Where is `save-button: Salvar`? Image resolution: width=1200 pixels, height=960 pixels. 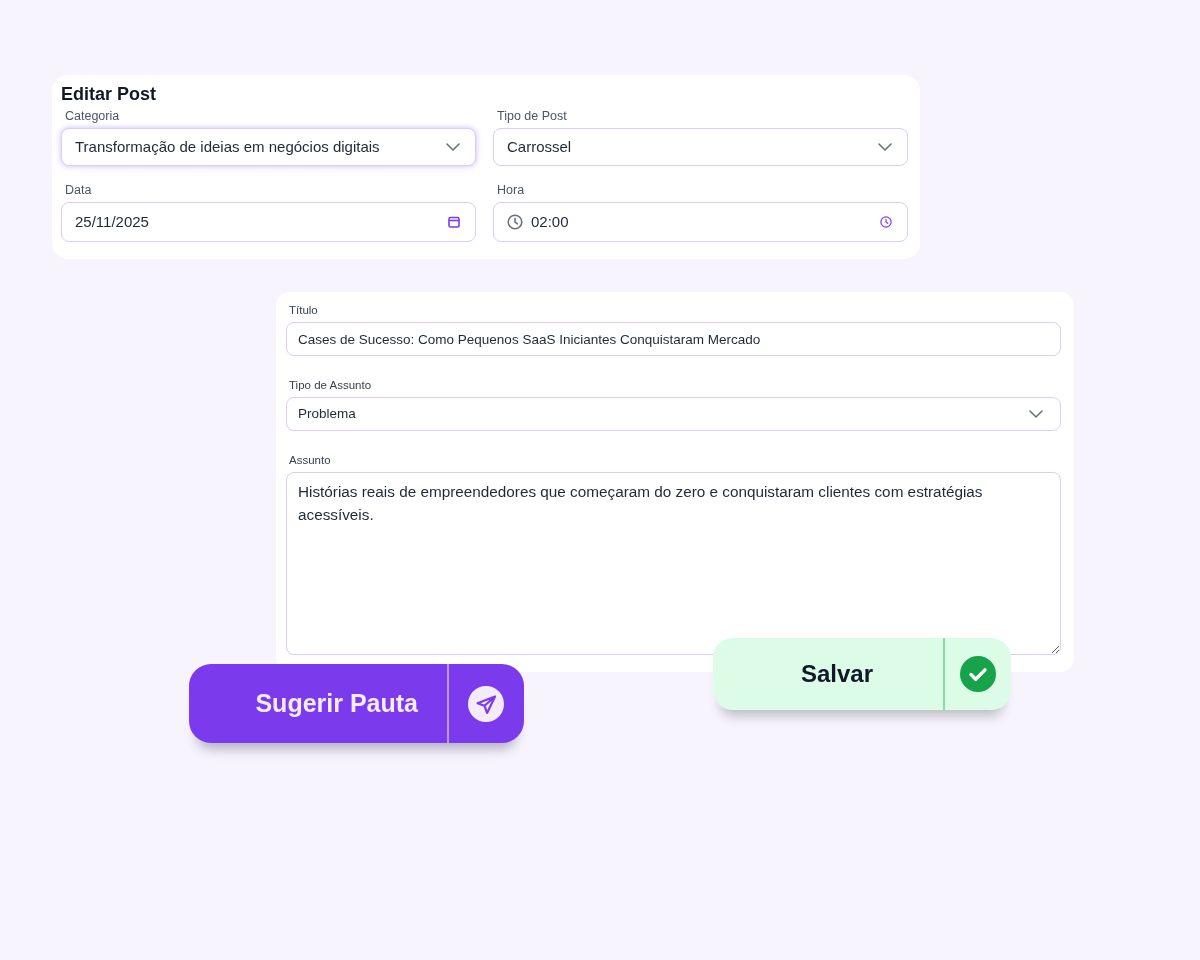
save-button: Salvar is located at coordinates (862, 674).